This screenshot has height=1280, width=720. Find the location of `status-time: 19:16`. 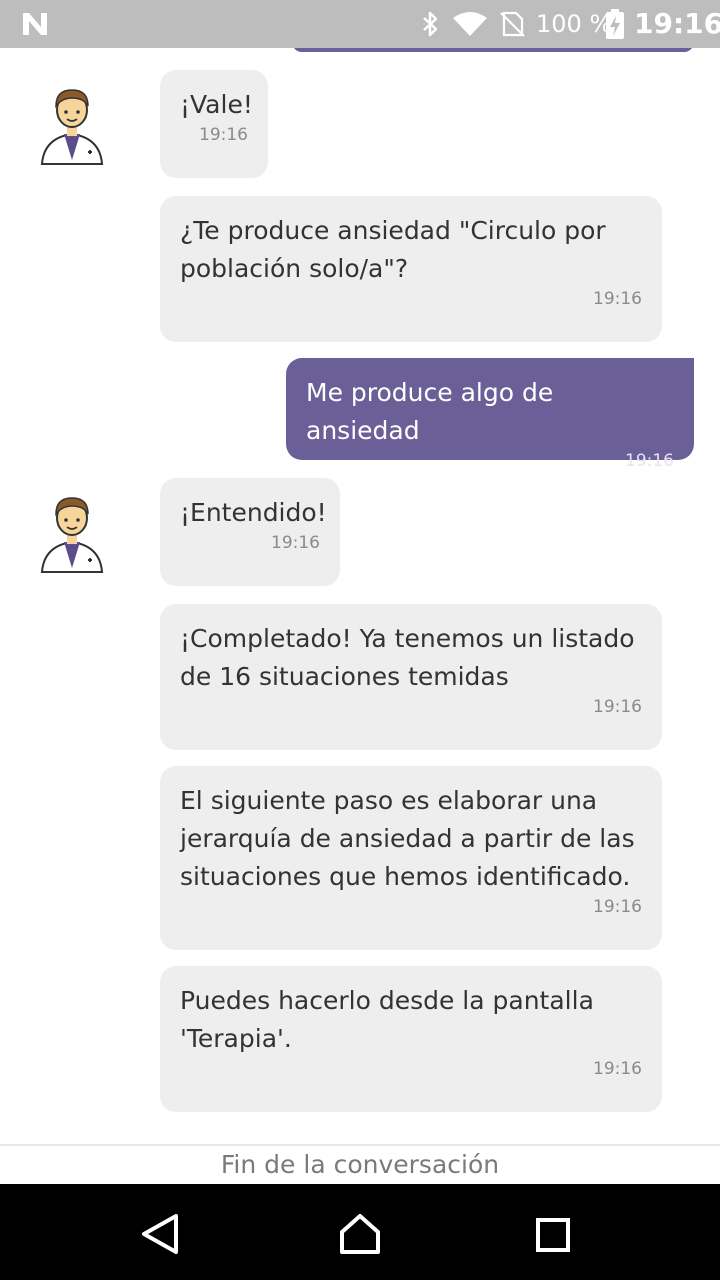

status-time: 19:16 is located at coordinates (677, 23).